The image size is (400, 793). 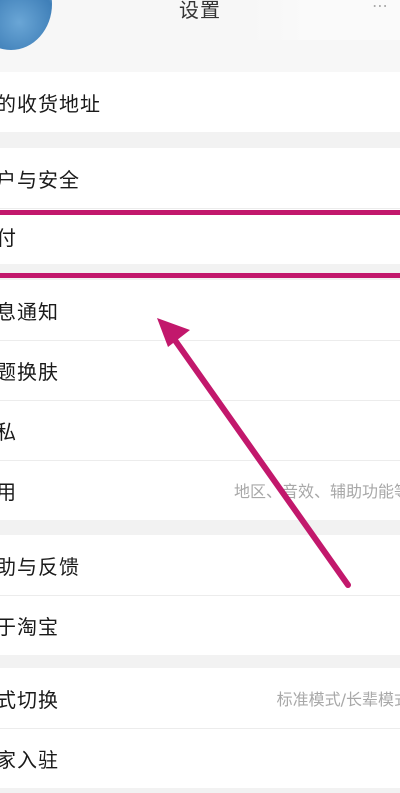 What do you see at coordinates (200, 370) in the screenshot?
I see `settings-item-theme: 题换肤` at bounding box center [200, 370].